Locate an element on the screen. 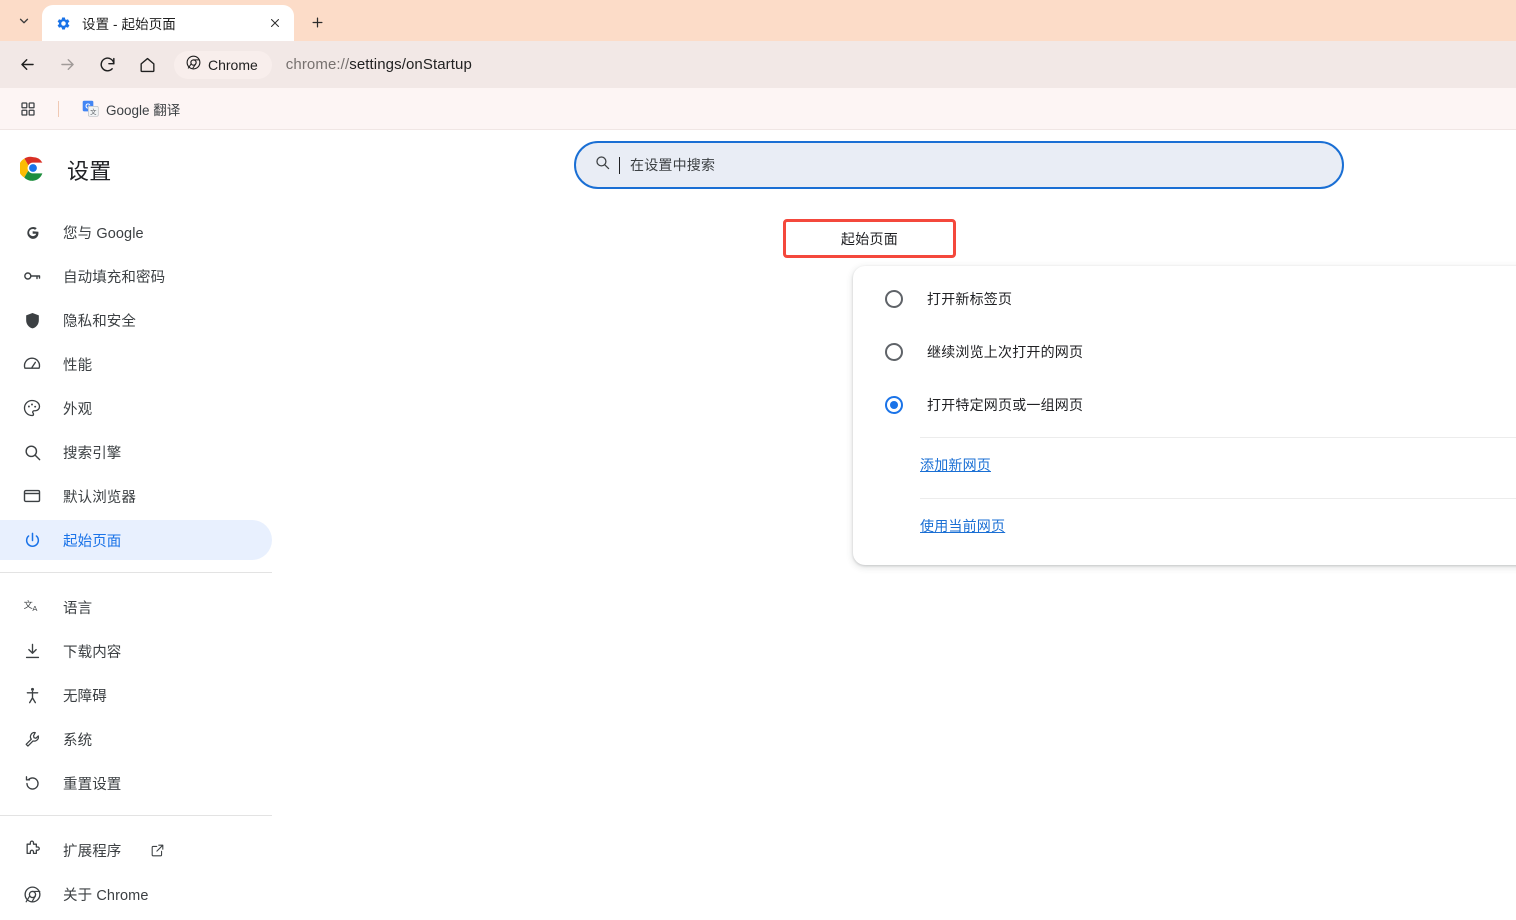  forward-arrow-icon is located at coordinates (67, 64).